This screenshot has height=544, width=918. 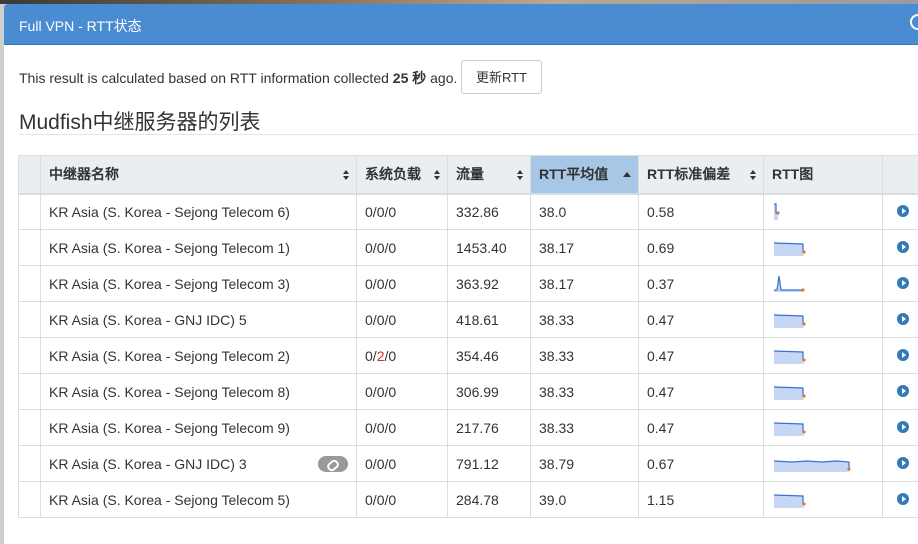 I want to click on header-traffic: 流量, so click(x=489, y=175).